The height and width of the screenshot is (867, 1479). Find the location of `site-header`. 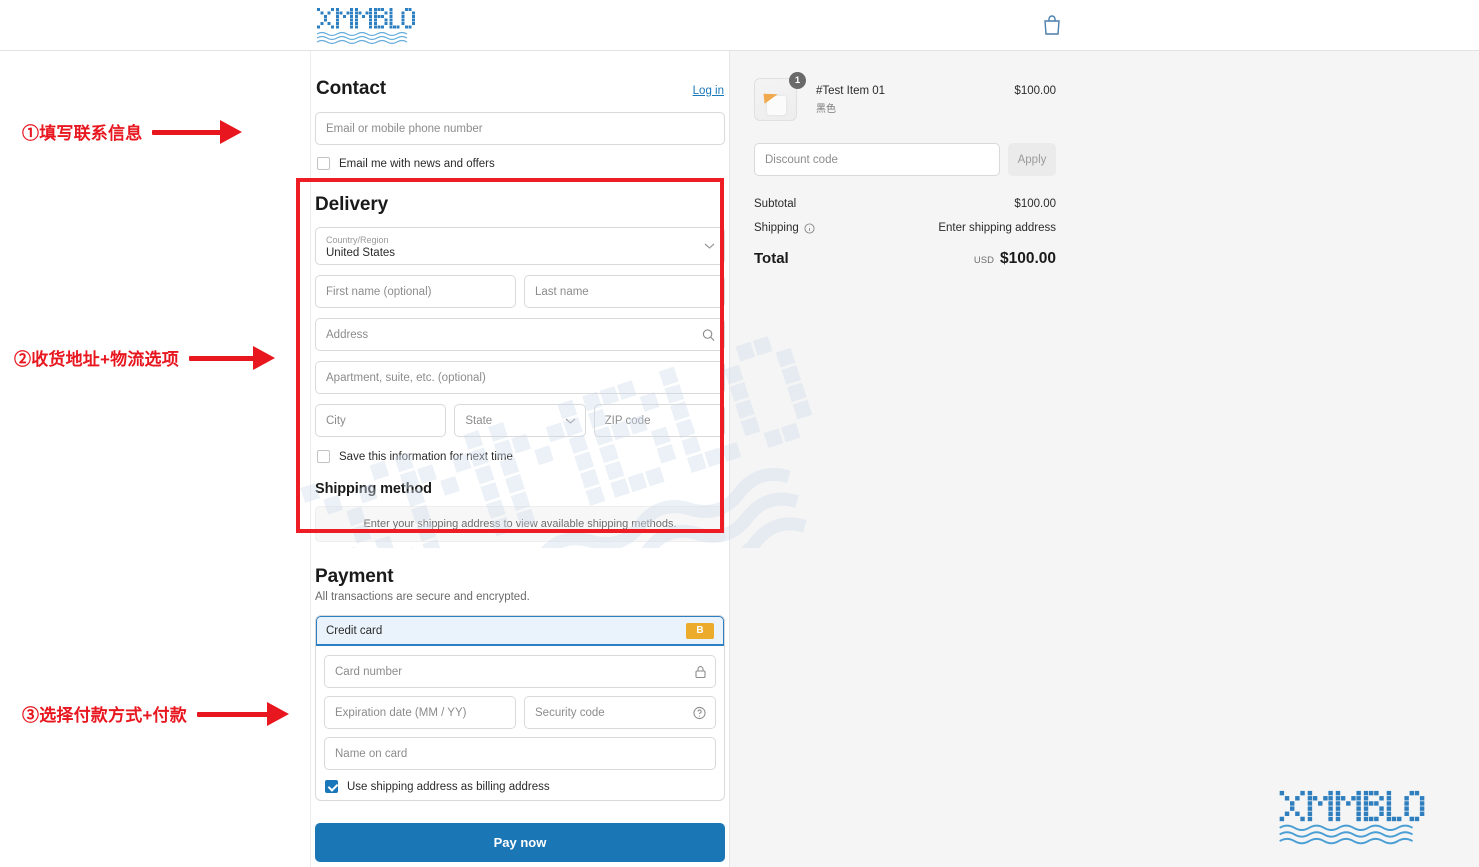

site-header is located at coordinates (739, 25).